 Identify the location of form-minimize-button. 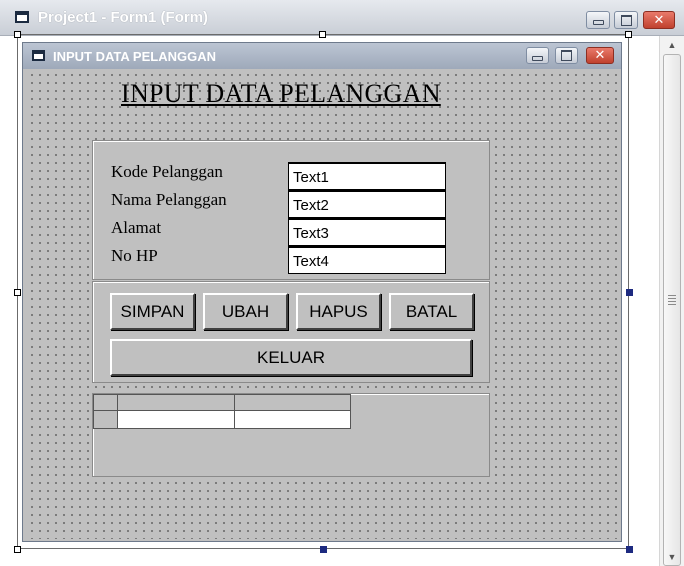
(537, 55).